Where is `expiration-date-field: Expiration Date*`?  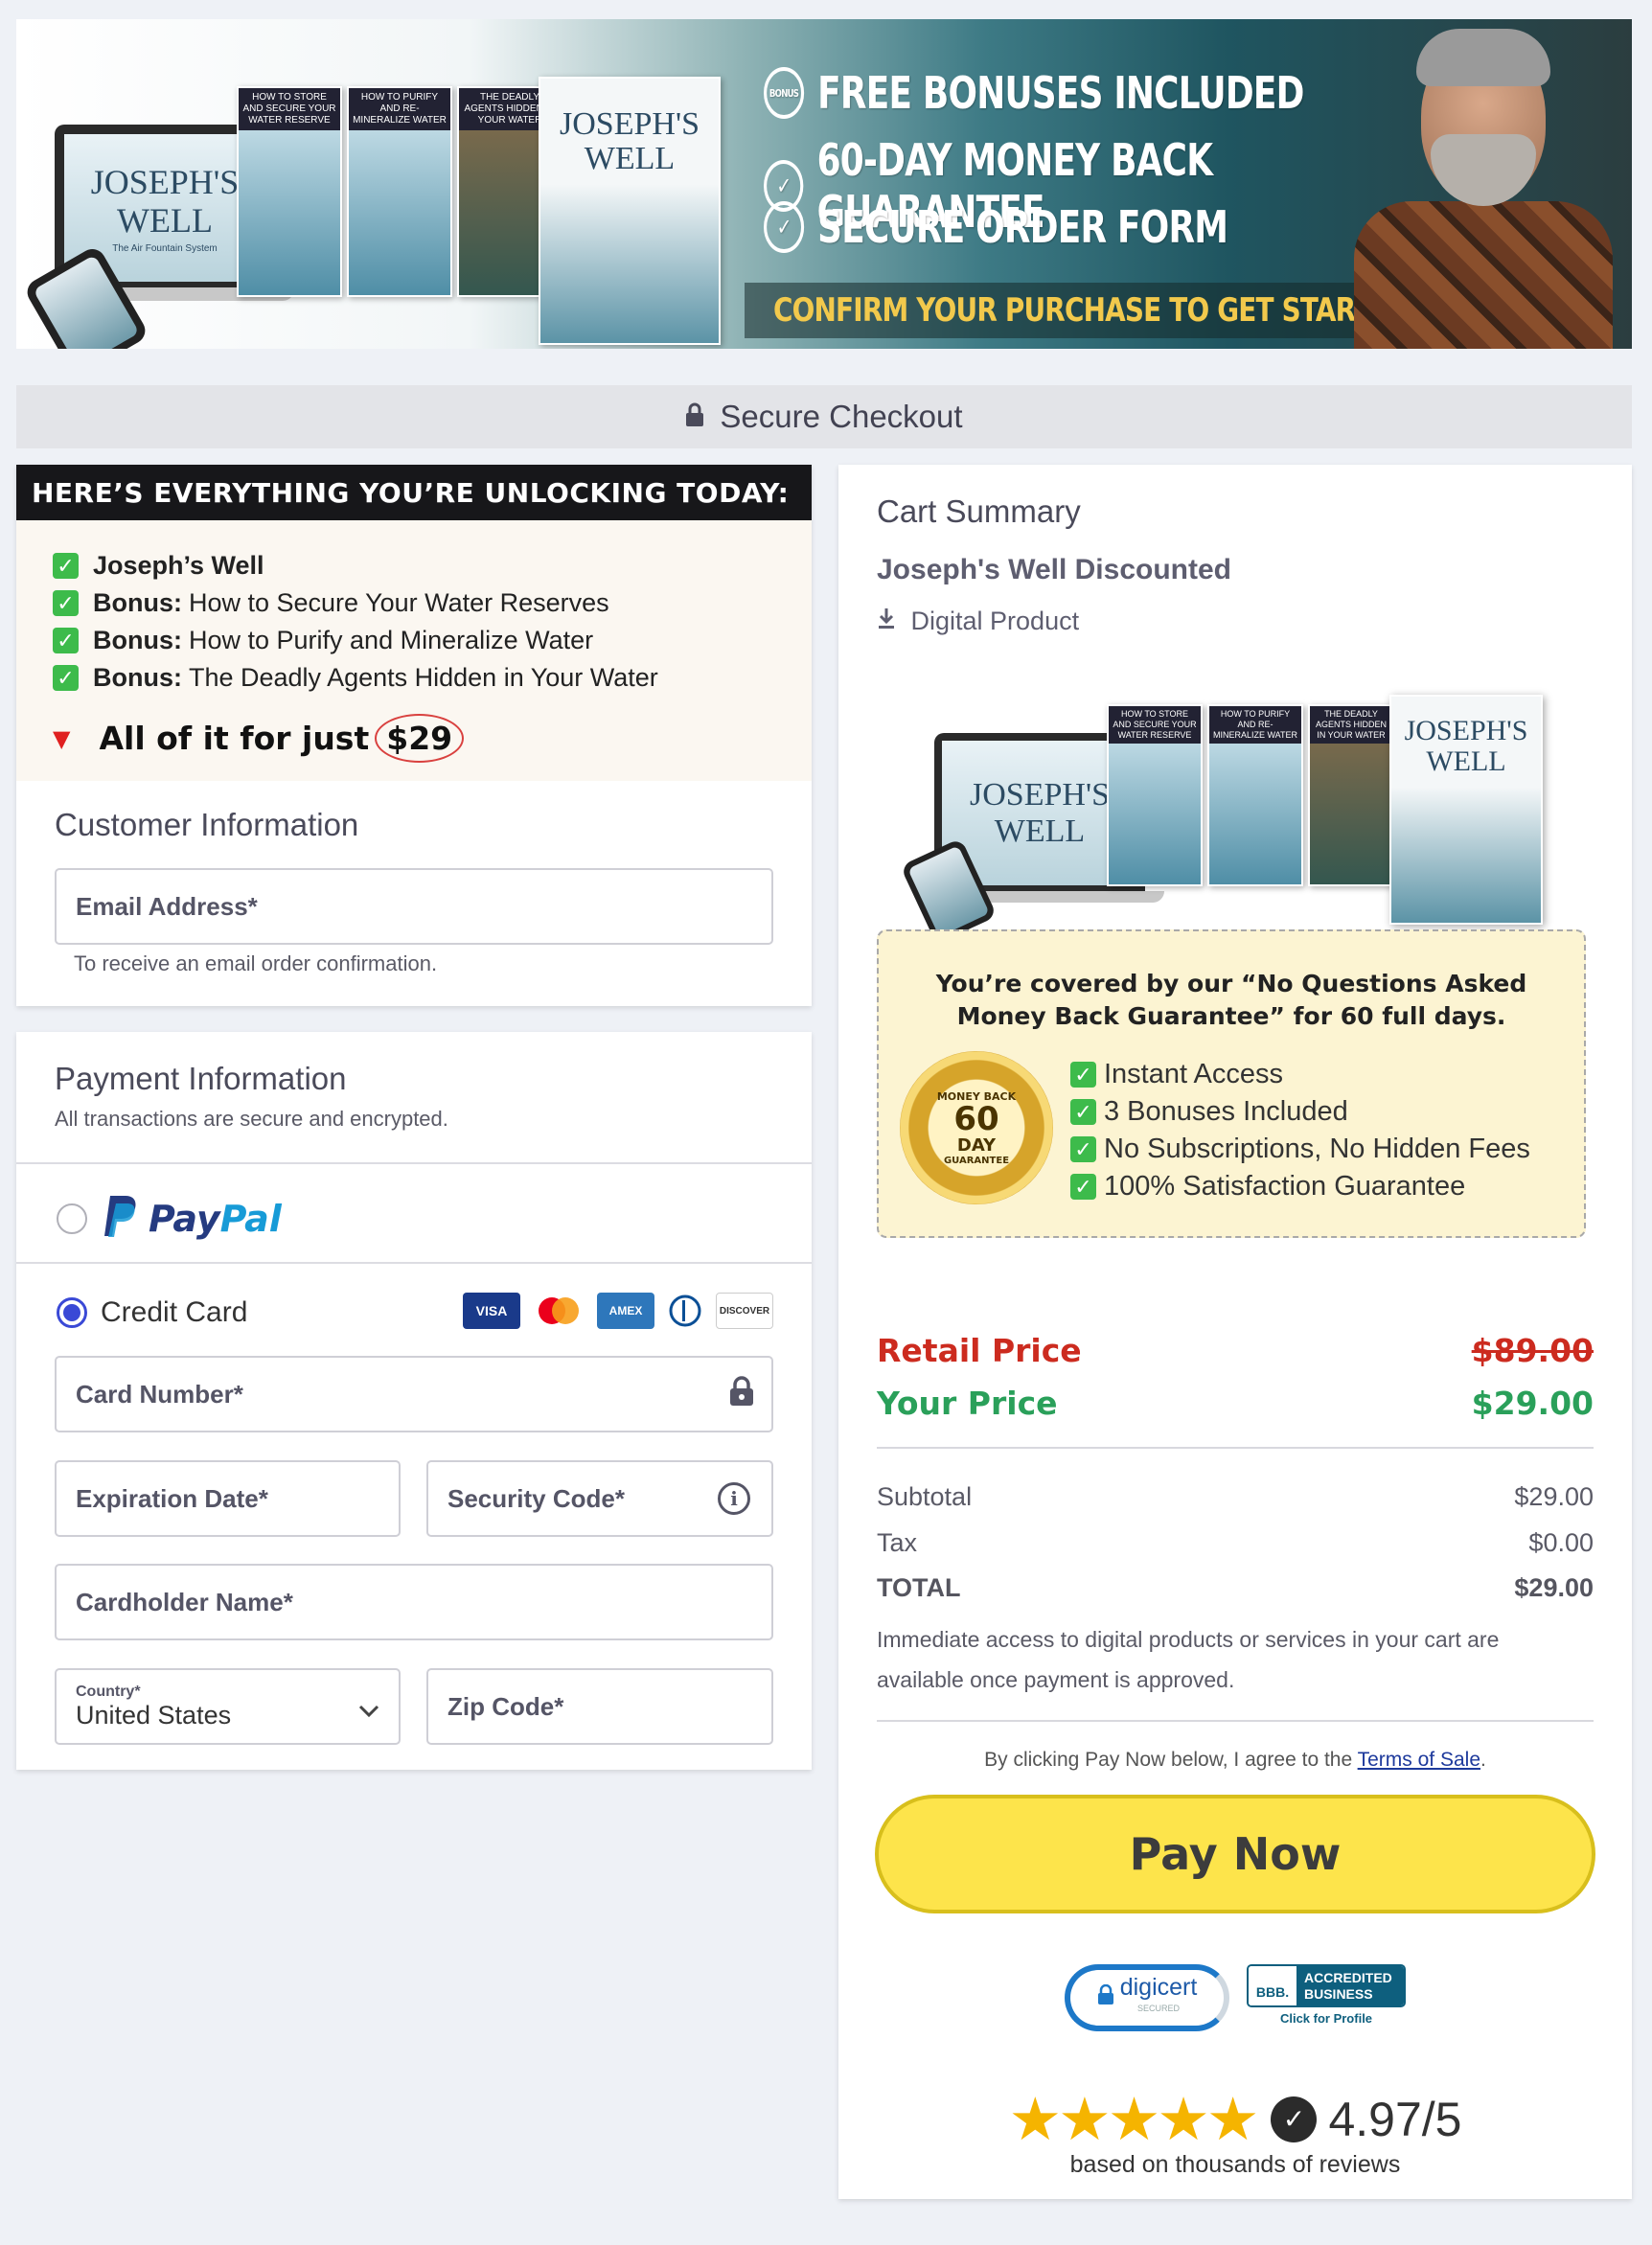
expiration-date-field: Expiration Date* is located at coordinates (228, 1498).